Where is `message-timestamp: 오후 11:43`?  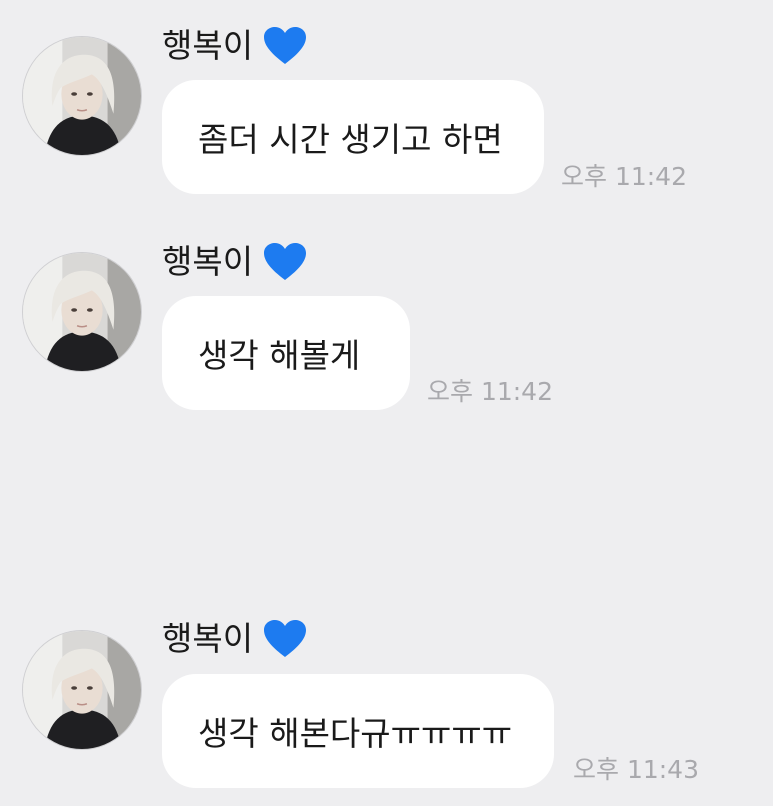 message-timestamp: 오후 11:43 is located at coordinates (636, 769).